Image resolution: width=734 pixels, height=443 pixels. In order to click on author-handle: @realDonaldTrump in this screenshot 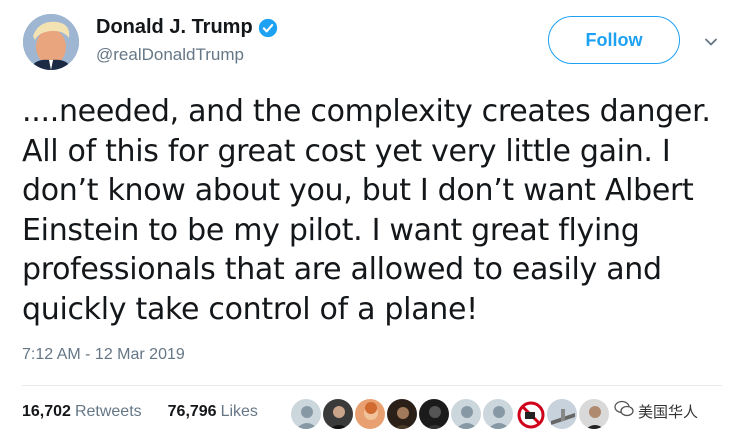, I will do `click(170, 55)`.